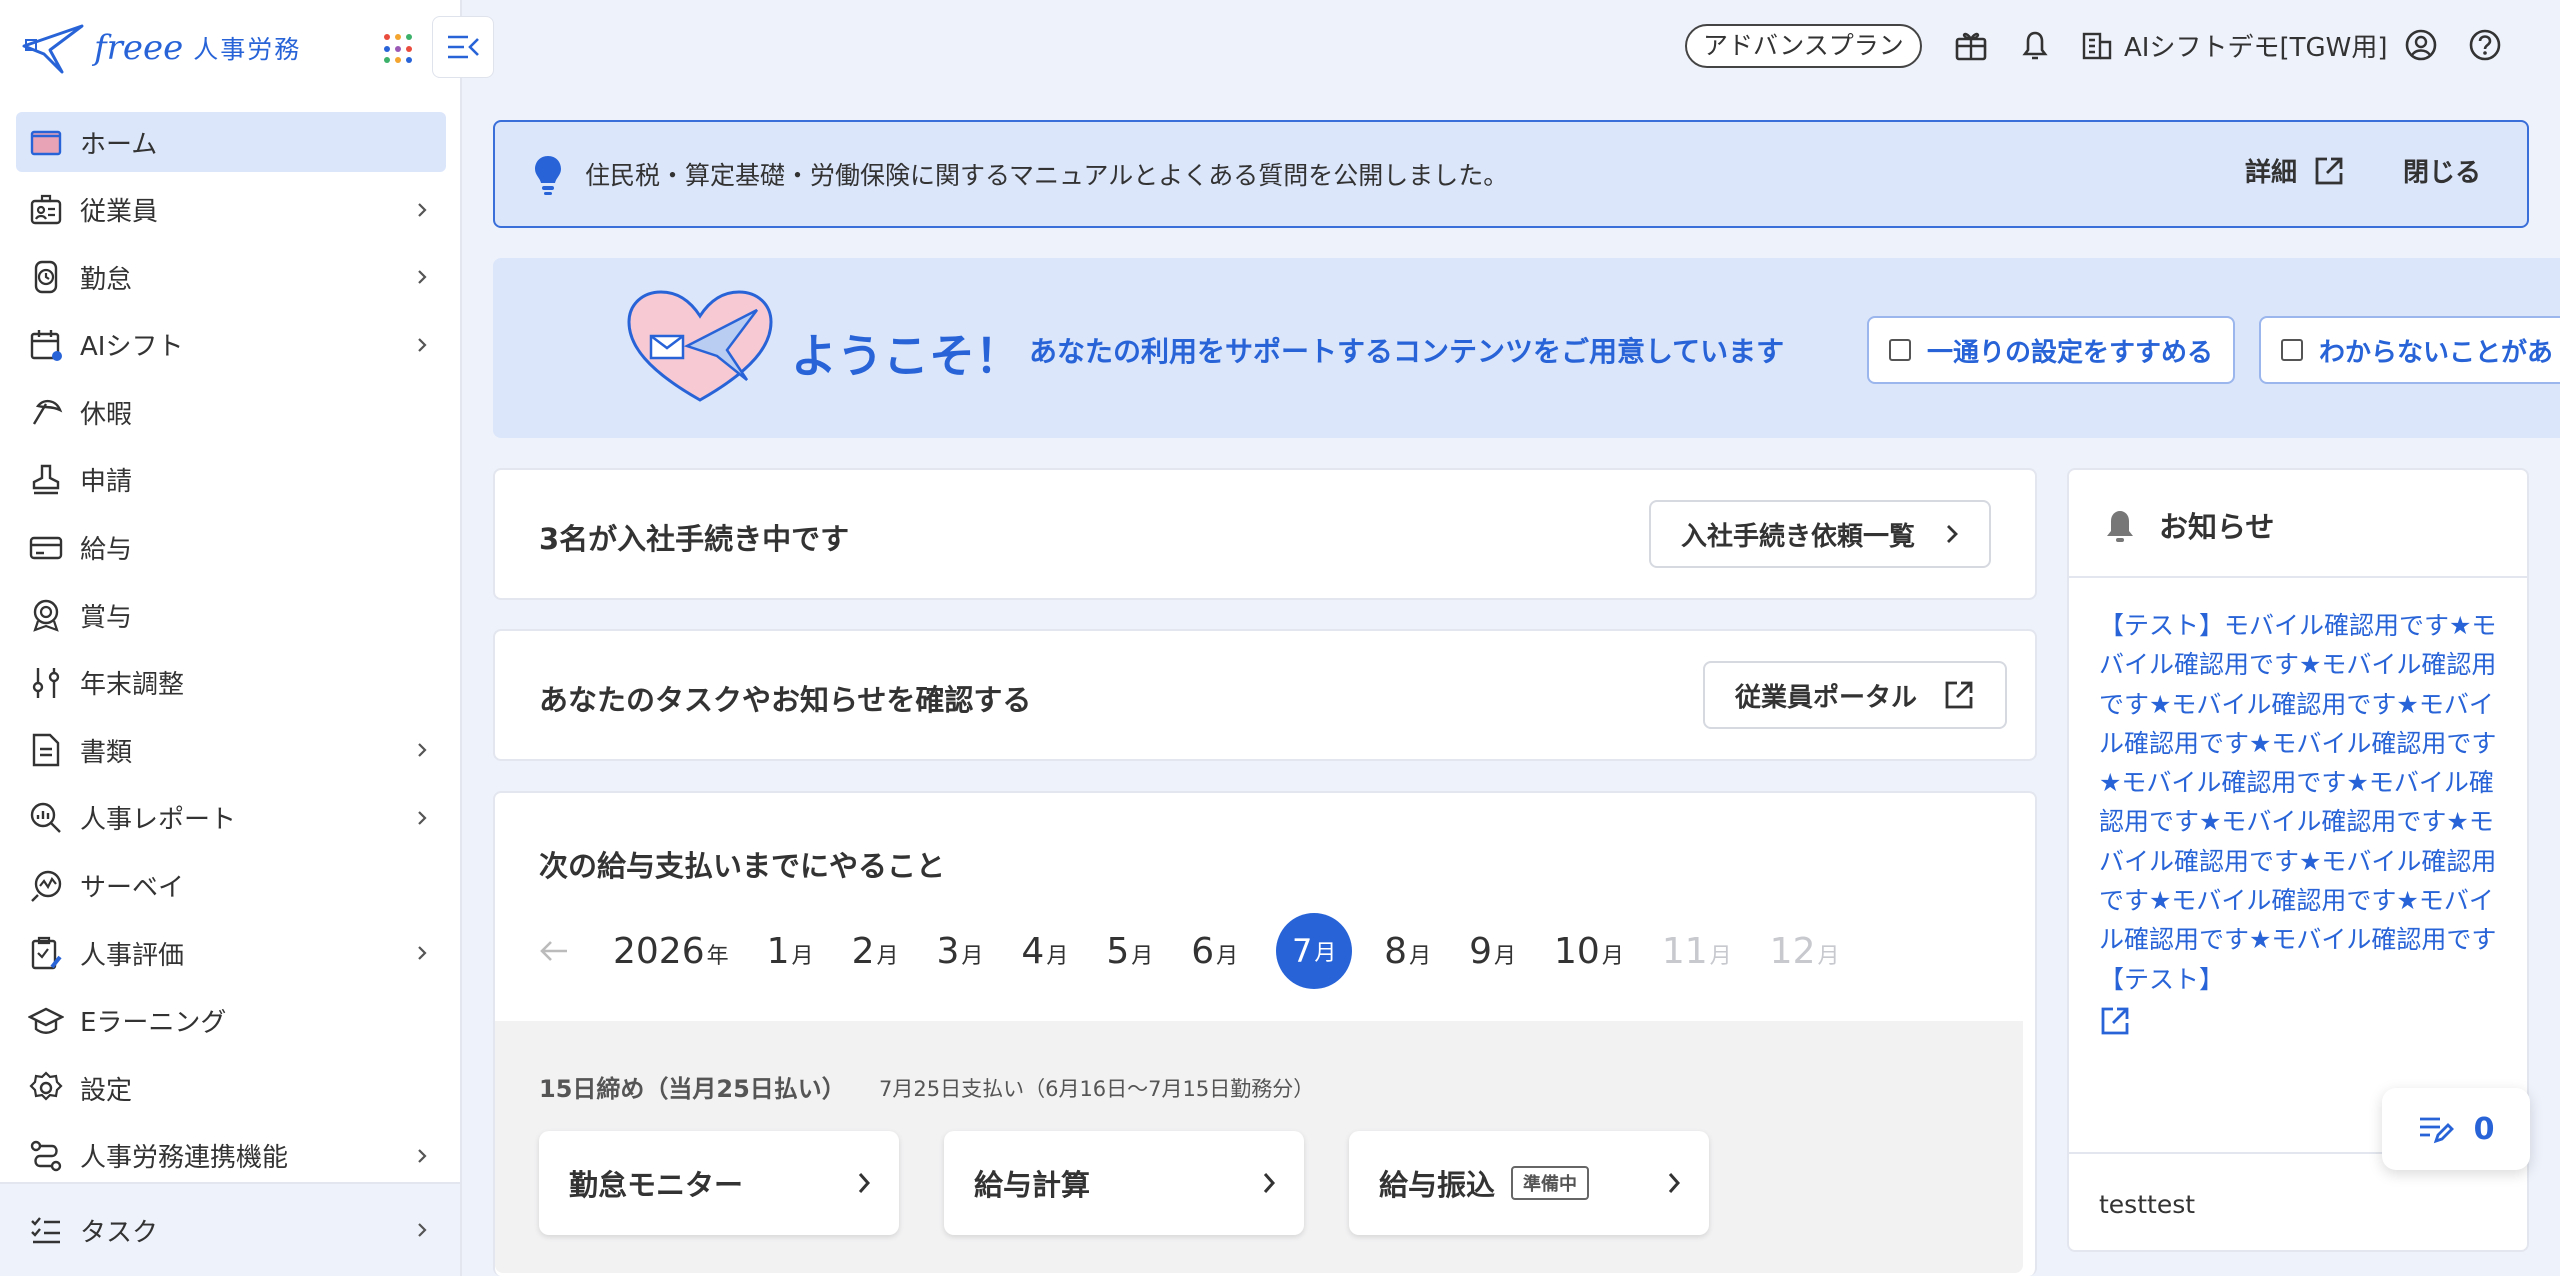  What do you see at coordinates (231, 818) in the screenshot?
I see `sidebar-item-10: 人事レポート` at bounding box center [231, 818].